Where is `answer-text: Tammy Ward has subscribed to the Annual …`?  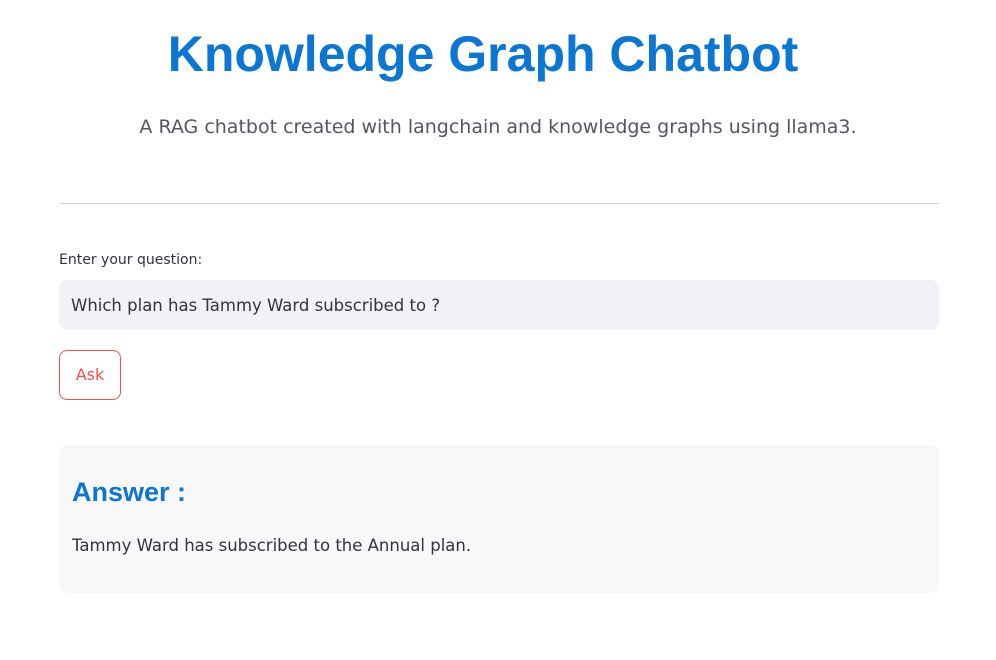
answer-text: Tammy Ward has subscribed to the Annual … is located at coordinates (272, 545).